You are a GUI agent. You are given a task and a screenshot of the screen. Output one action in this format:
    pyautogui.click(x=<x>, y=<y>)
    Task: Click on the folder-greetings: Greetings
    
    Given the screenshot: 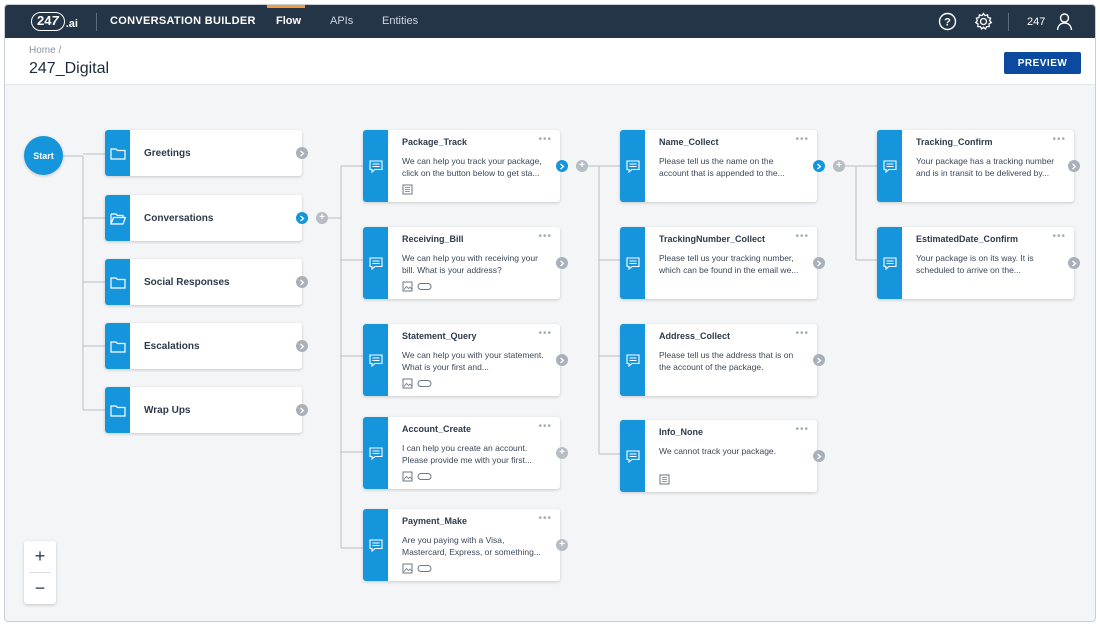 What is the action you would take?
    pyautogui.click(x=206, y=153)
    